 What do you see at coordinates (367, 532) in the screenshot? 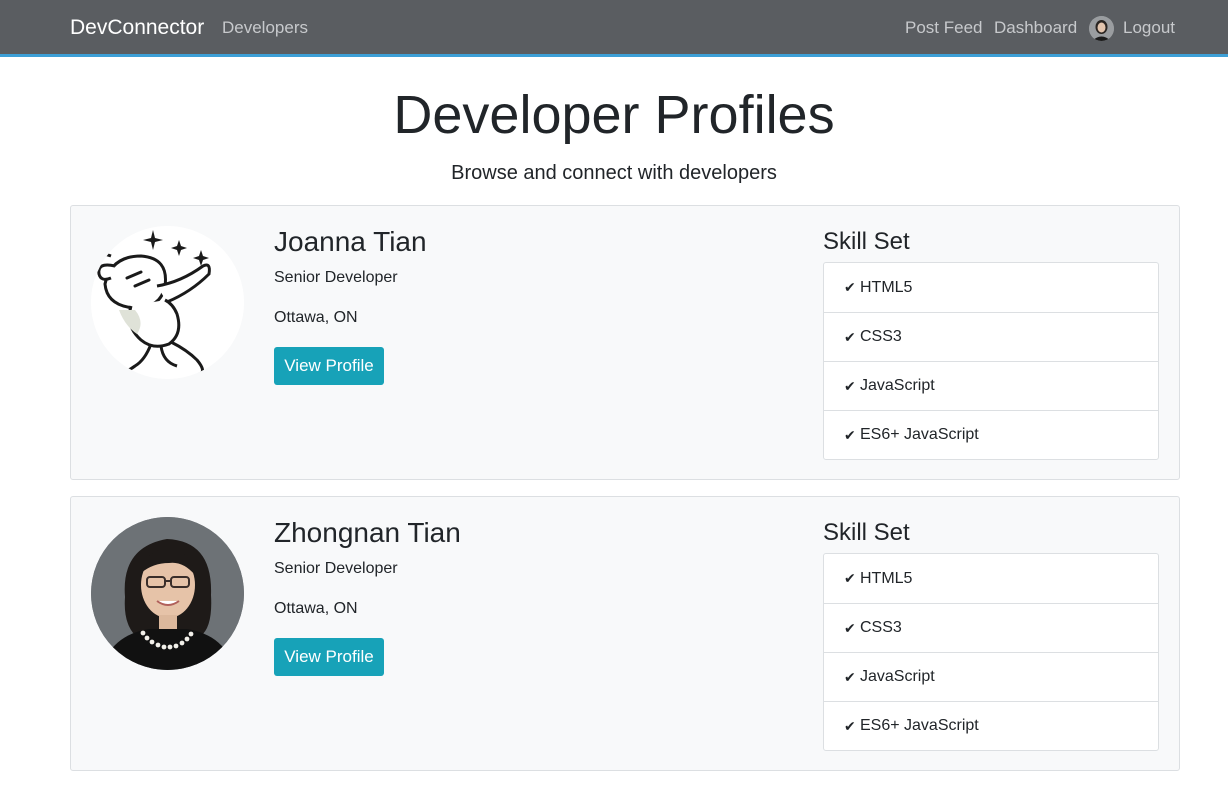
I see `profile-name: Zhongnan Tian` at bounding box center [367, 532].